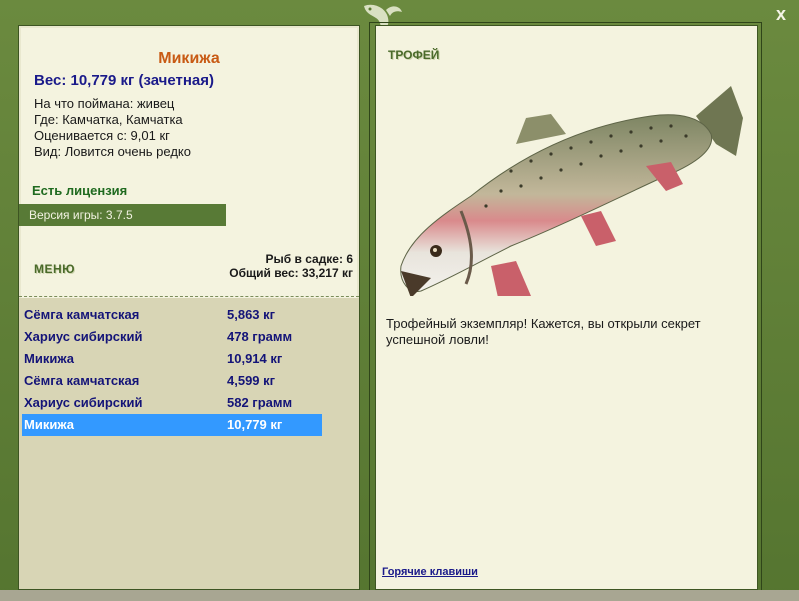  What do you see at coordinates (251, 380) in the screenshot?
I see `catch-weight: 4,599 кг` at bounding box center [251, 380].